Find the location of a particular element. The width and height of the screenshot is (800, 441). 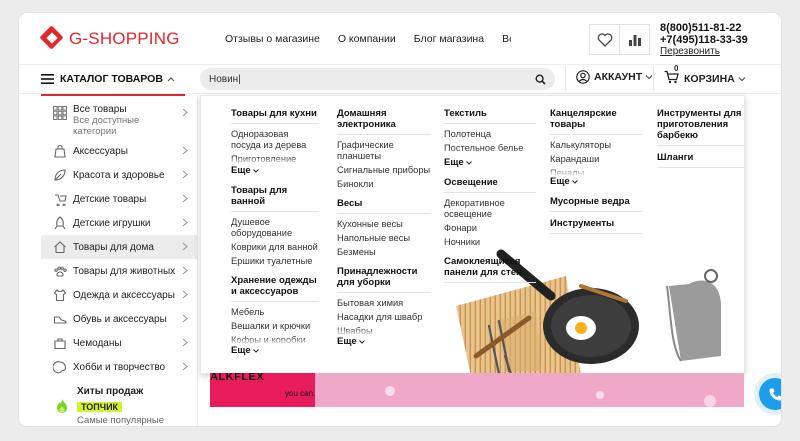

shirt-icon is located at coordinates (60, 295).